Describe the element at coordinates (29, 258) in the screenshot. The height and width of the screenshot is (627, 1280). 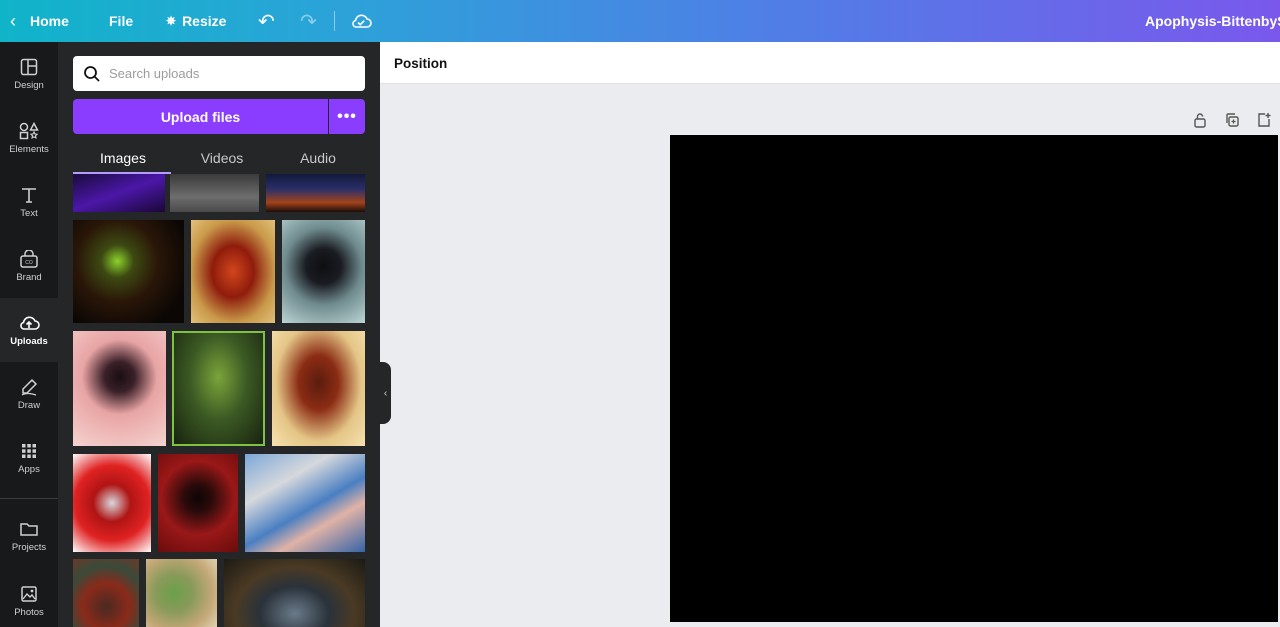
I see `brand-icon: CO` at that location.